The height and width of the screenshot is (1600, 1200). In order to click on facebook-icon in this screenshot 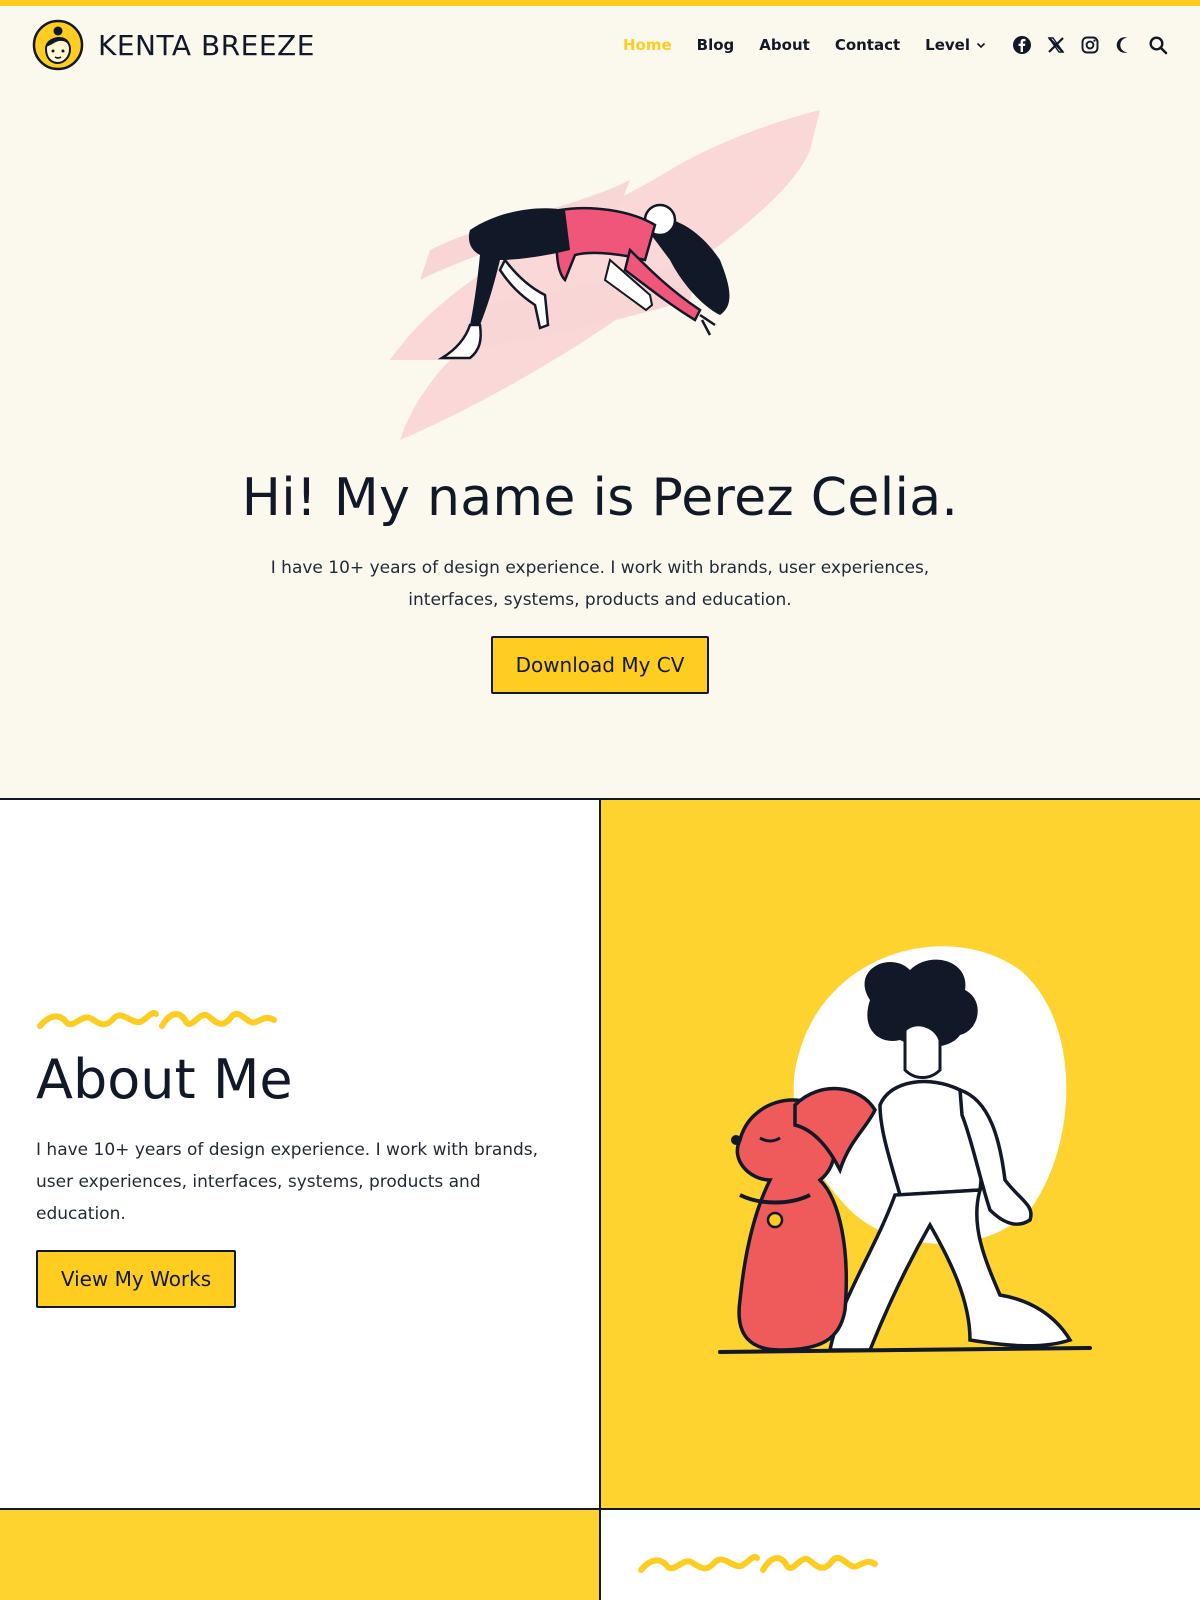, I will do `click(1022, 45)`.